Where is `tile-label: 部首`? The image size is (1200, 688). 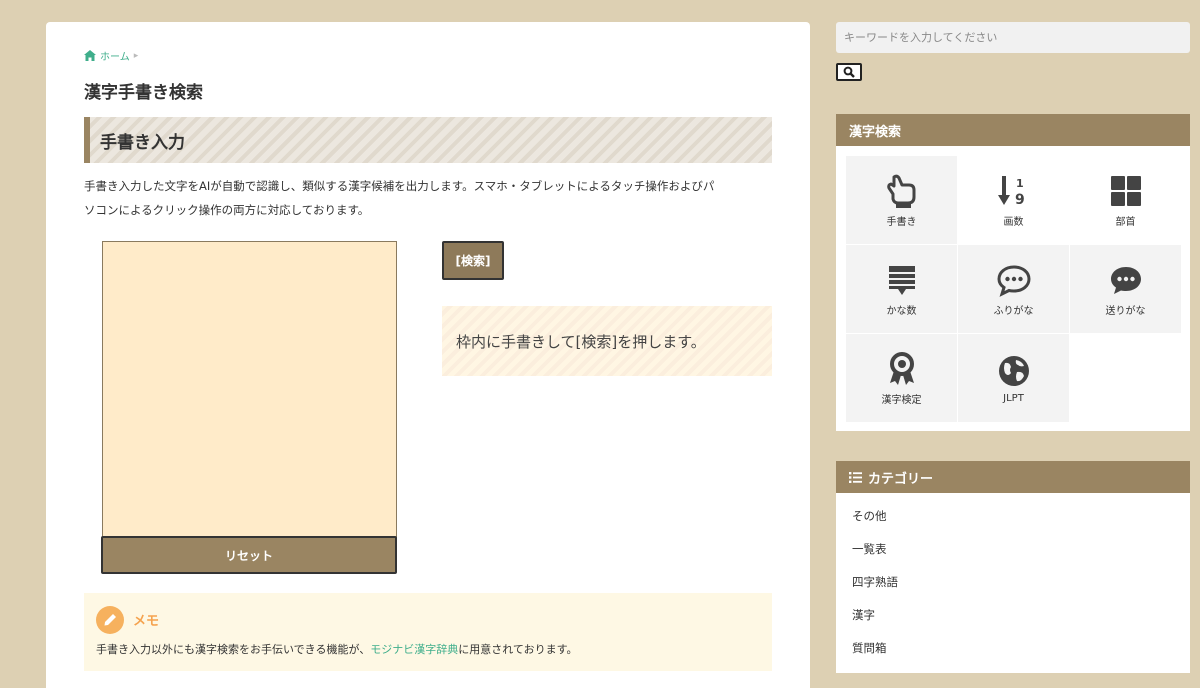 tile-label: 部首 is located at coordinates (1125, 222).